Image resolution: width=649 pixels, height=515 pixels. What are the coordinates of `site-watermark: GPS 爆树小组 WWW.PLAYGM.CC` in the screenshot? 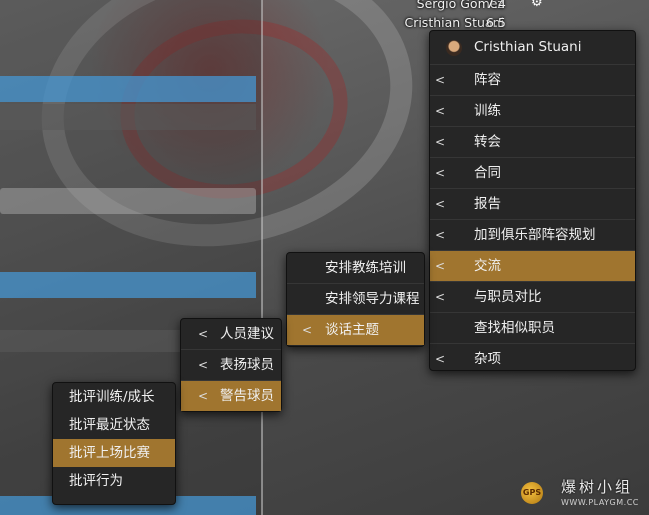 It's located at (583, 492).